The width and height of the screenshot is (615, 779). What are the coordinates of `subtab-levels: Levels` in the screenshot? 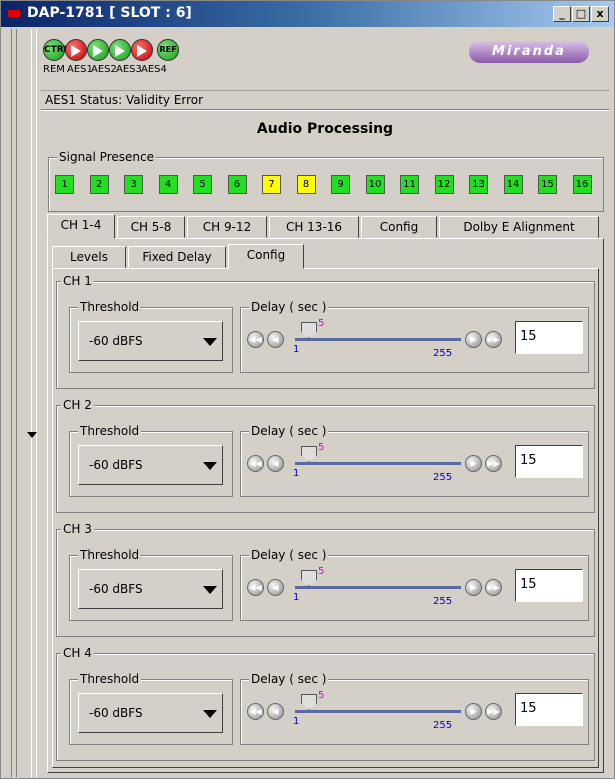 It's located at (89, 257).